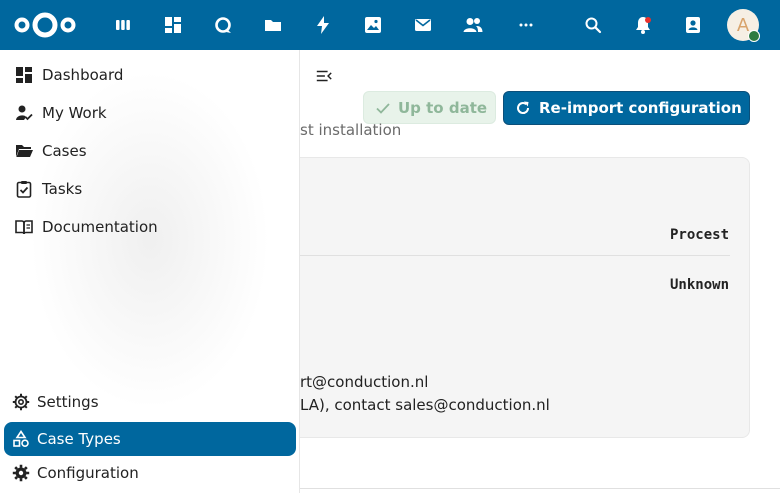 The height and width of the screenshot is (493, 780). I want to click on sidebar-item-label: My Work, so click(74, 113).